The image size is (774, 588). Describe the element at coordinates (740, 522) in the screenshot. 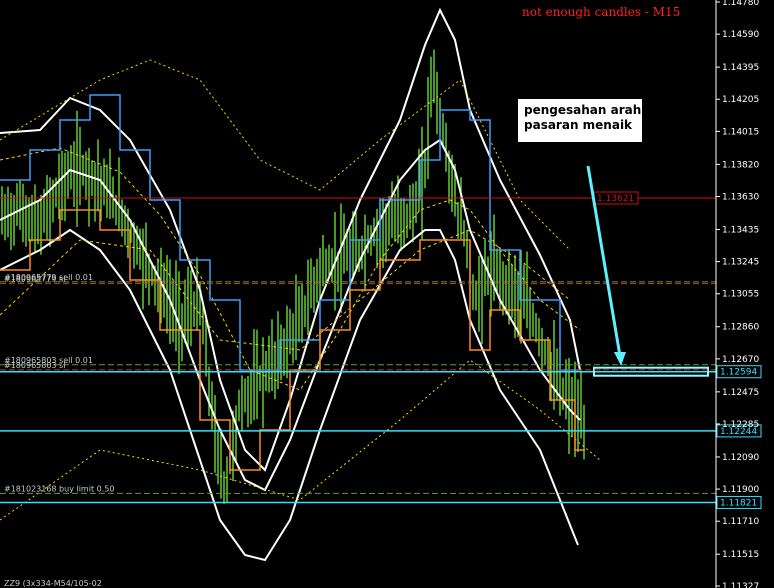

I see `y-tick-label: 1.11710` at that location.